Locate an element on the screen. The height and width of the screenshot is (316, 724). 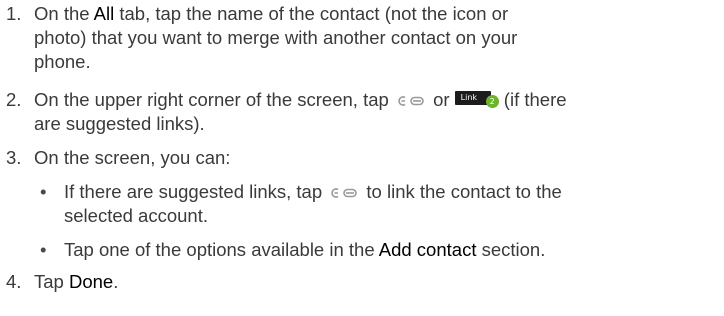
step-number: 4. is located at coordinates (14, 281).